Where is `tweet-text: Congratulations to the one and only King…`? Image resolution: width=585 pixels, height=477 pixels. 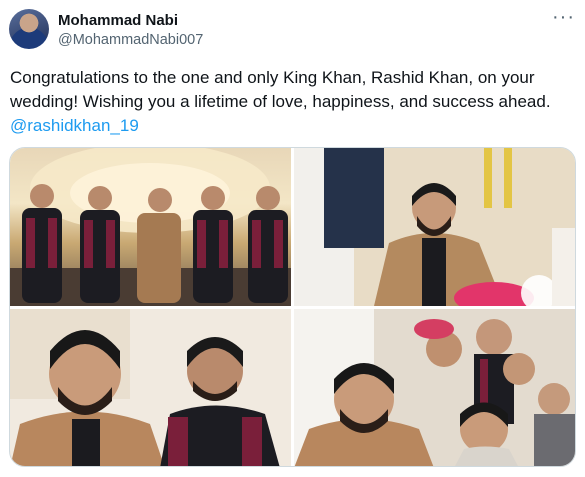 tweet-text: Congratulations to the one and only King… is located at coordinates (292, 102).